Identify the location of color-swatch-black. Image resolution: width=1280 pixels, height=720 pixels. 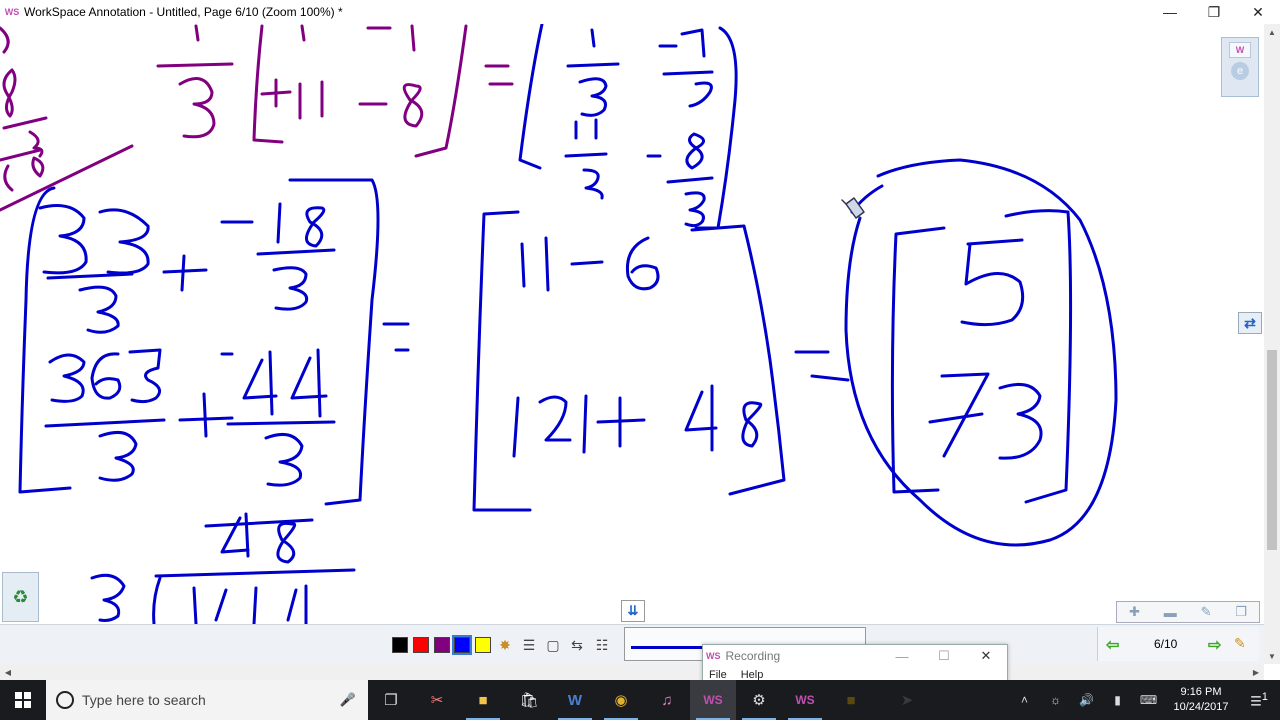
(400, 645).